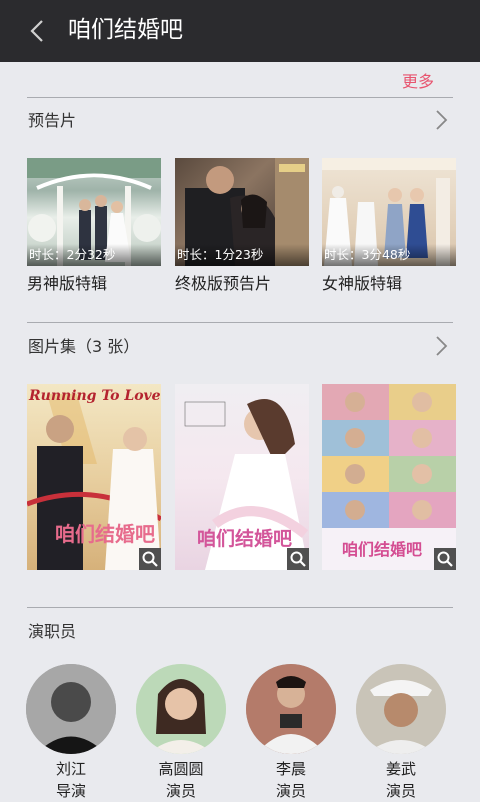  Describe the element at coordinates (362, 283) in the screenshot. I see `trailer-name: 女神版特辑` at that location.